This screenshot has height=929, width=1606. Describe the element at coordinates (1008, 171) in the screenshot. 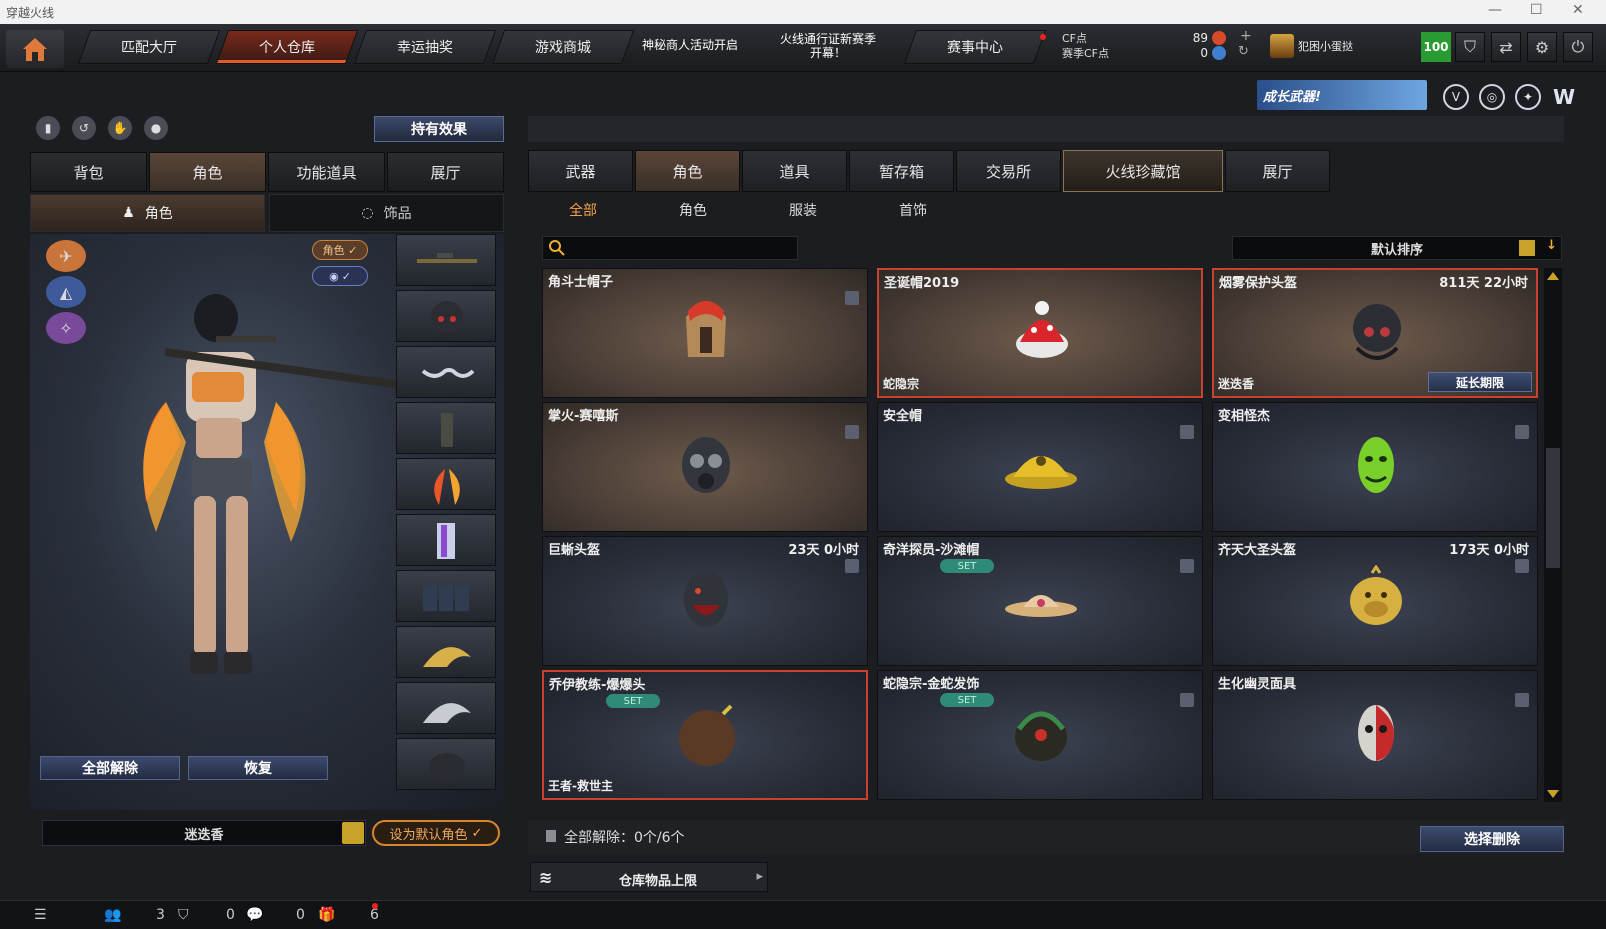

I see `tab-exchange: 交易所` at that location.